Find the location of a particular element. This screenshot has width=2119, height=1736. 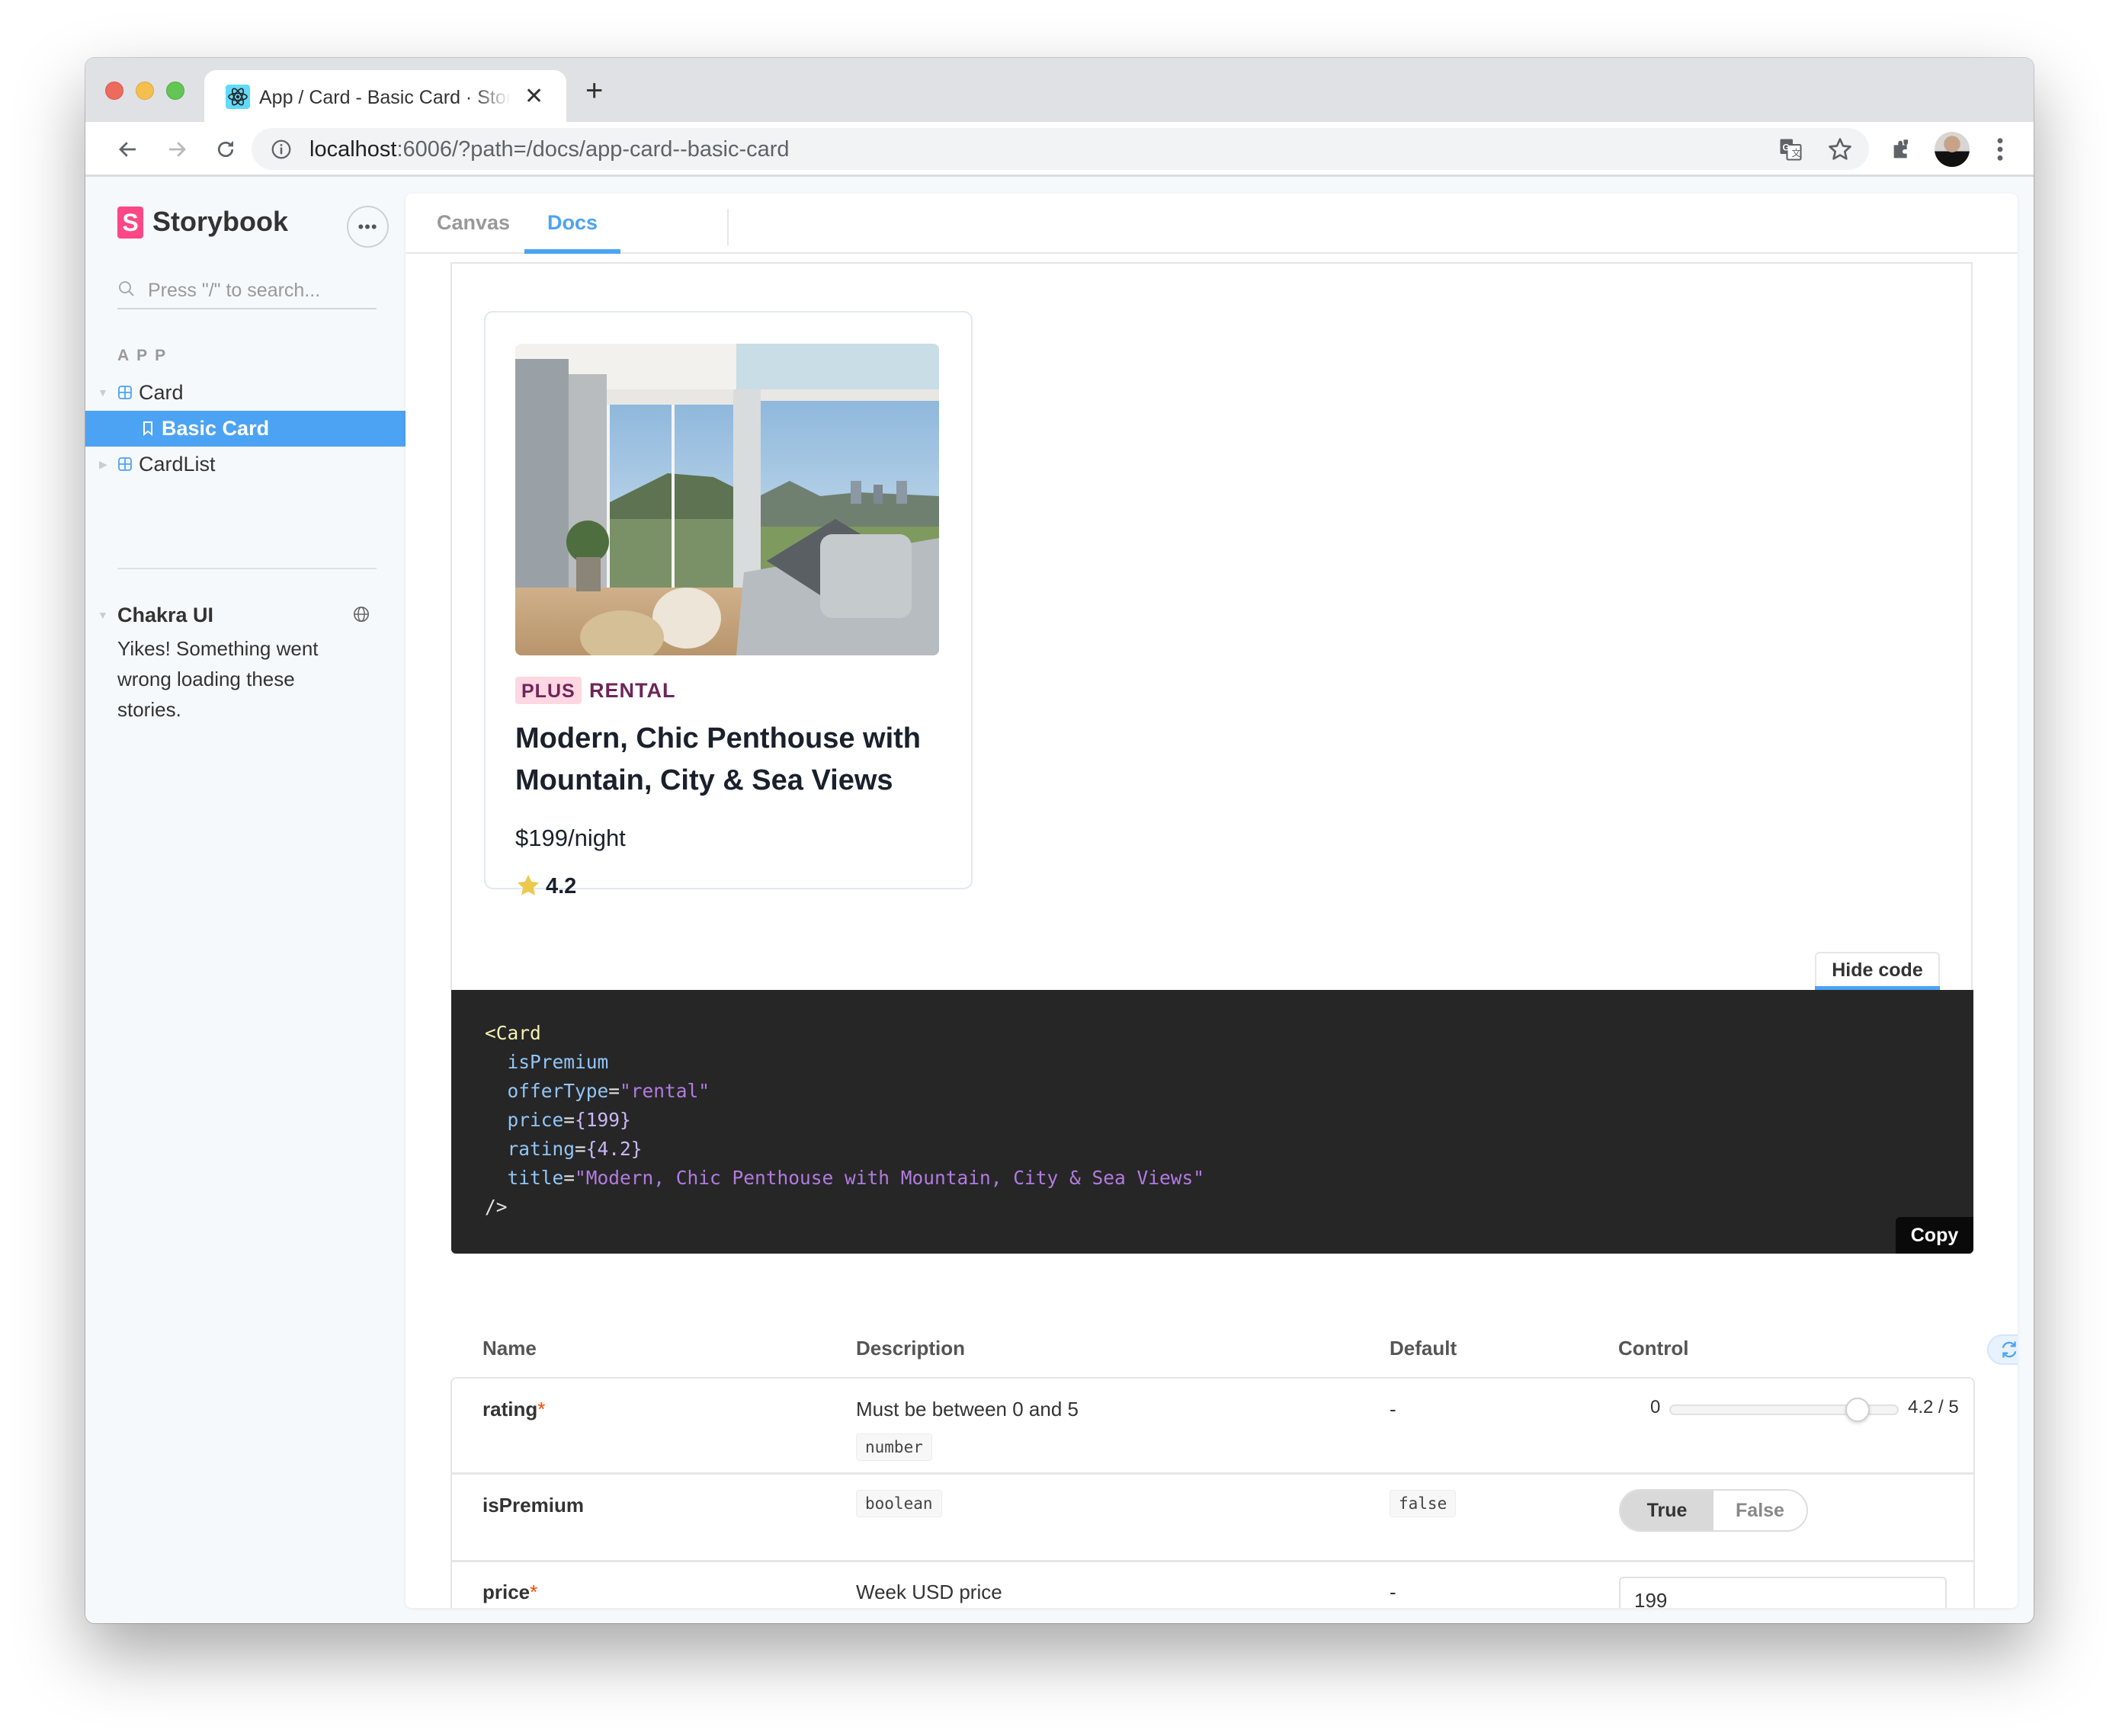

forward-icon is located at coordinates (177, 149).